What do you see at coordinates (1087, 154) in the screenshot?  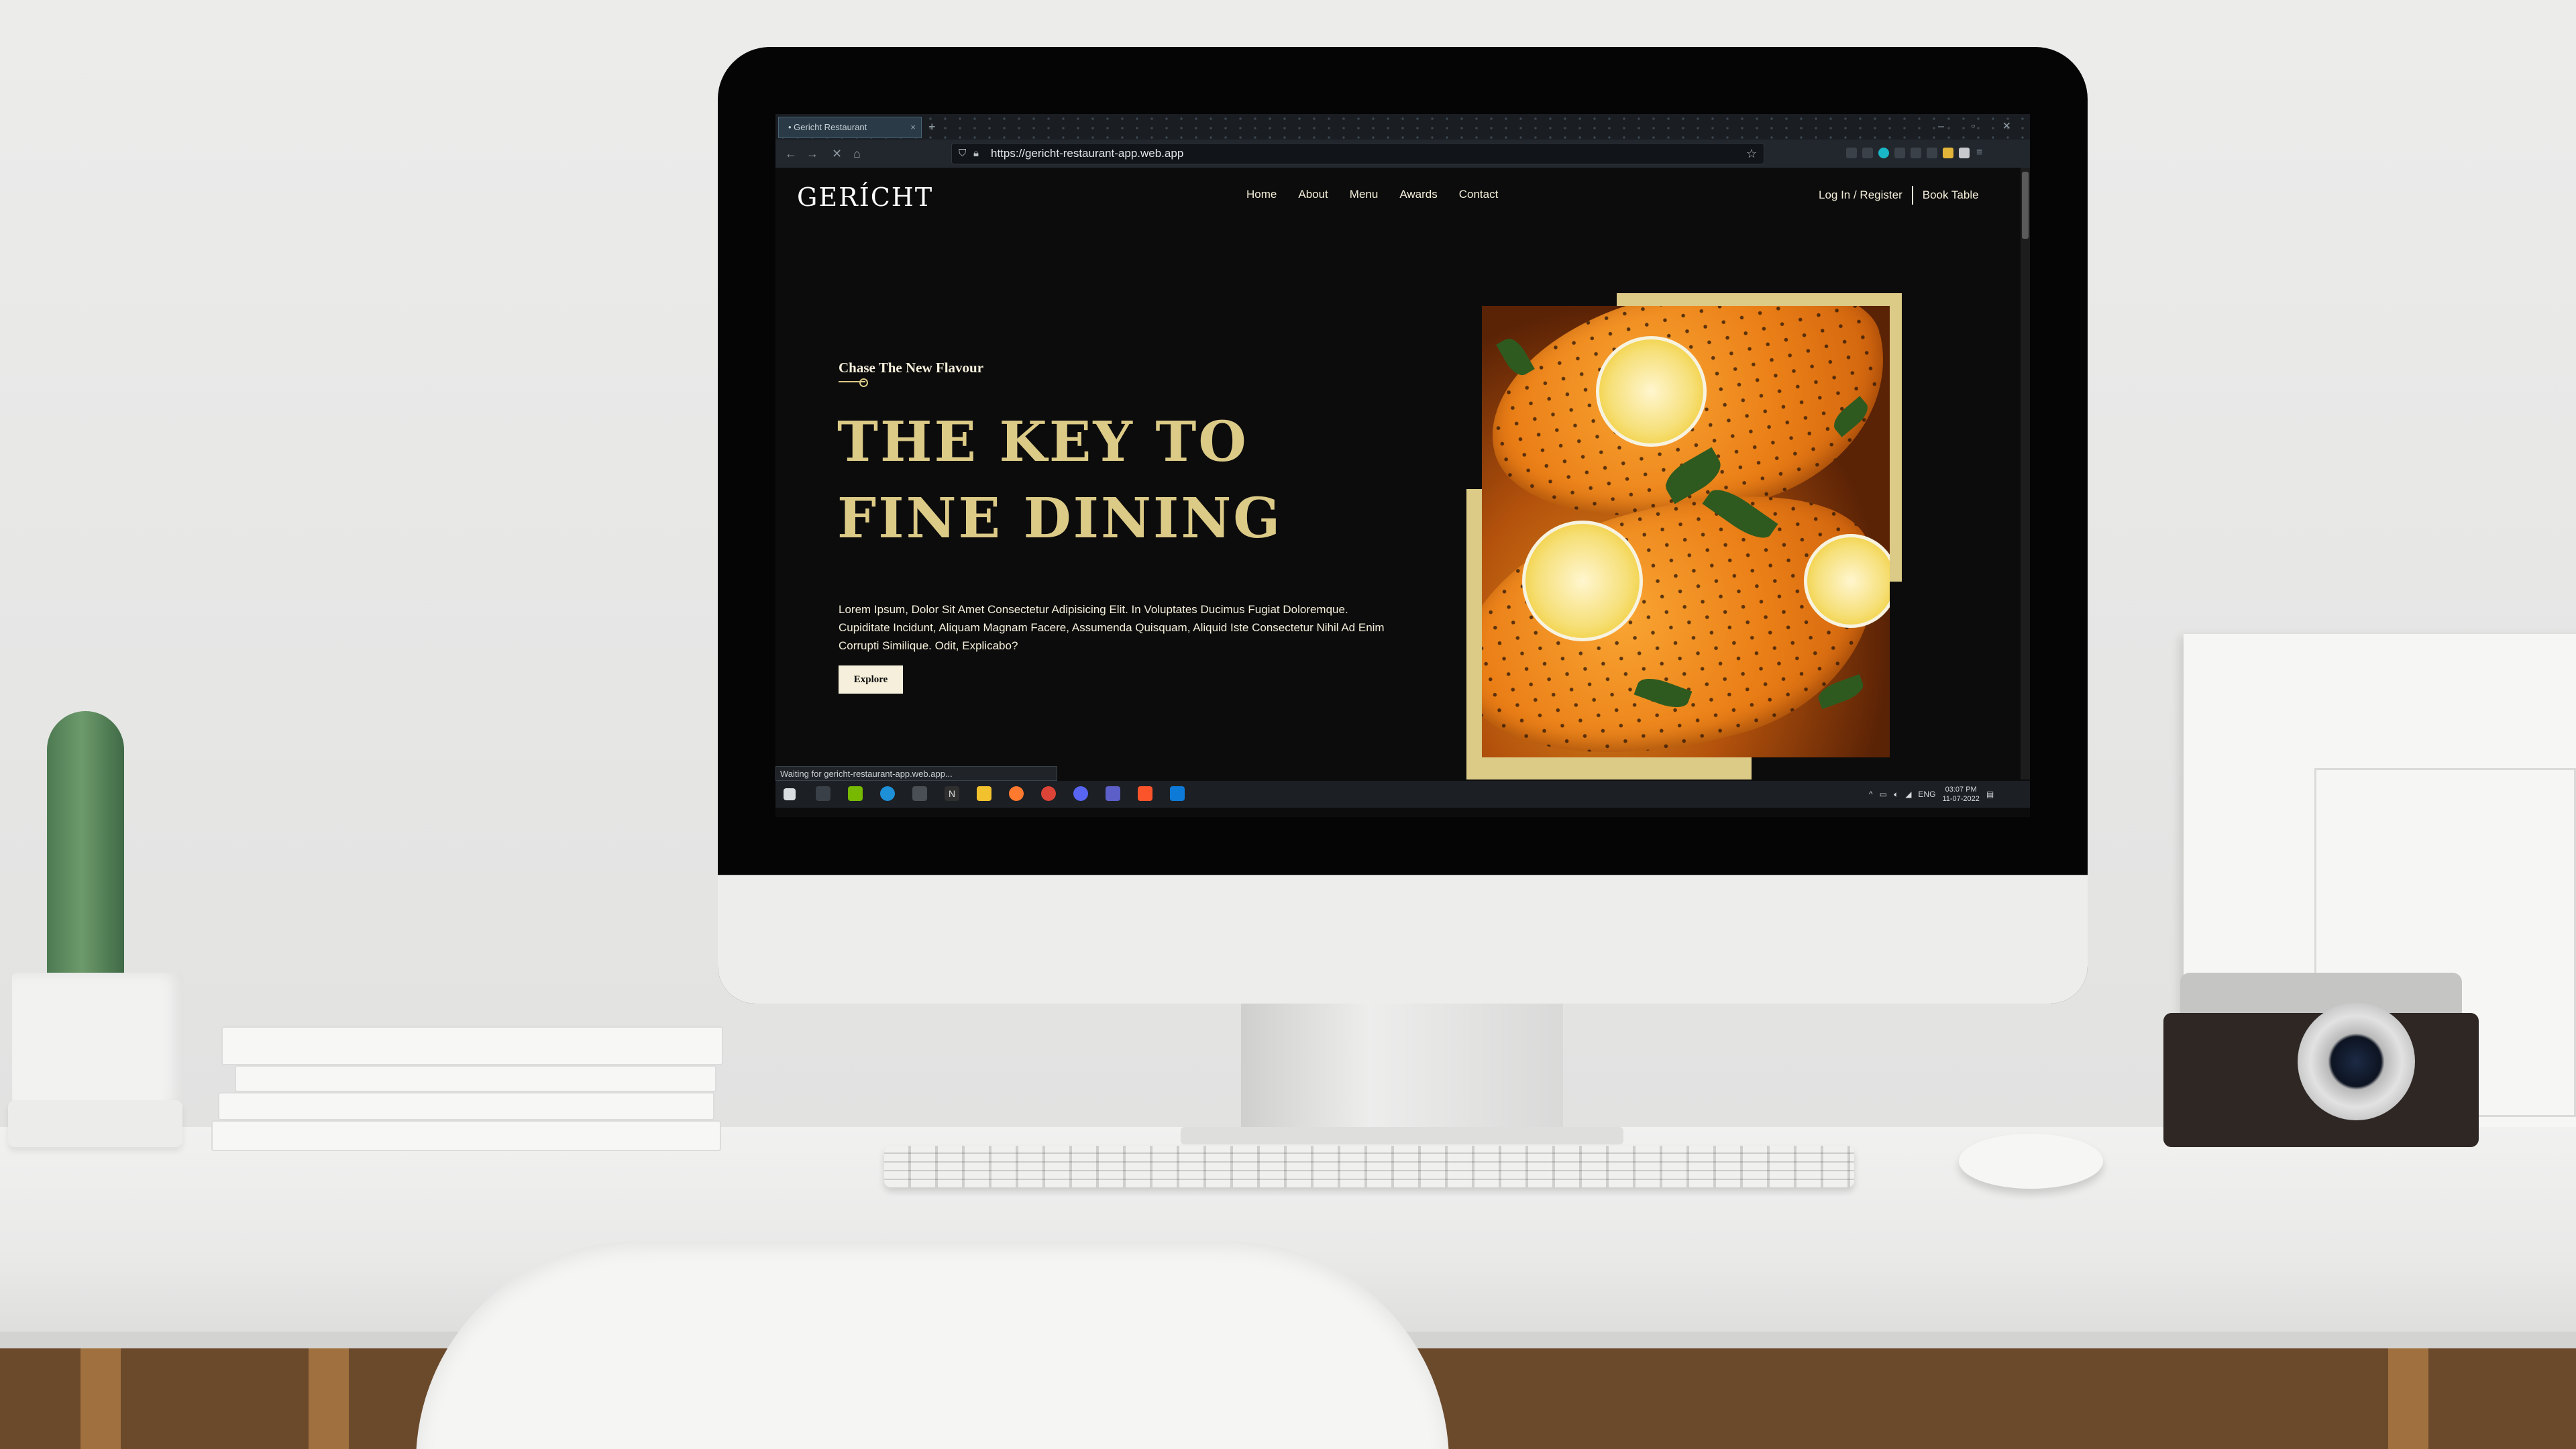 I see `url-text: https://gericht-restaurant-app.web.app` at bounding box center [1087, 154].